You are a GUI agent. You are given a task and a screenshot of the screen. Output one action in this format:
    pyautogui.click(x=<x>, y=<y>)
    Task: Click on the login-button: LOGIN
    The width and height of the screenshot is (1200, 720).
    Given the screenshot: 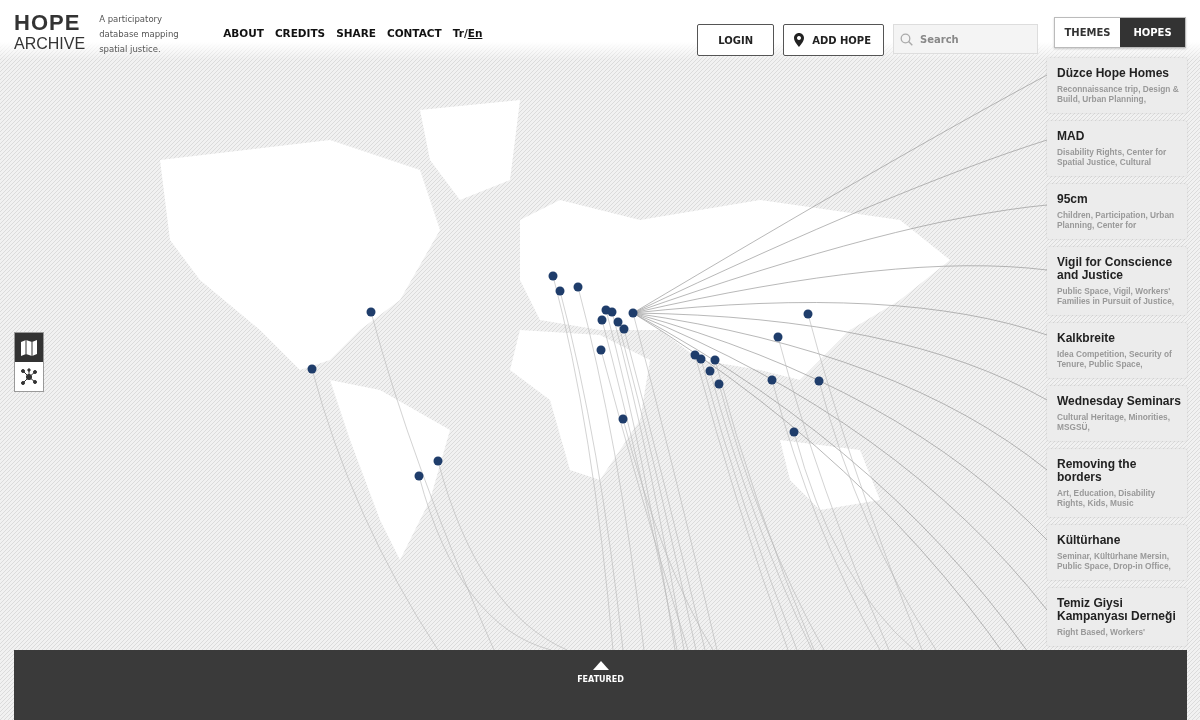 What is the action you would take?
    pyautogui.click(x=736, y=40)
    